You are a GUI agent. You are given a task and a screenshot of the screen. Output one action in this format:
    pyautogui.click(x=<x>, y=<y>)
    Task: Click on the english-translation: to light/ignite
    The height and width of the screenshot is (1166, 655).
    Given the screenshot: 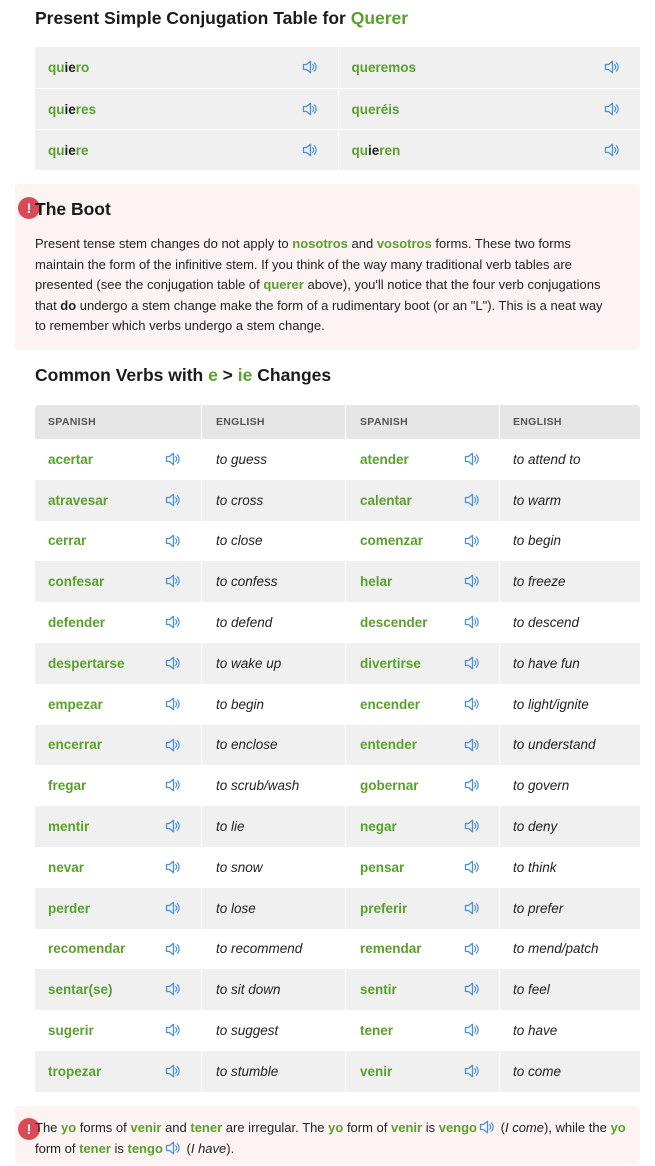 What is the action you would take?
    pyautogui.click(x=551, y=704)
    